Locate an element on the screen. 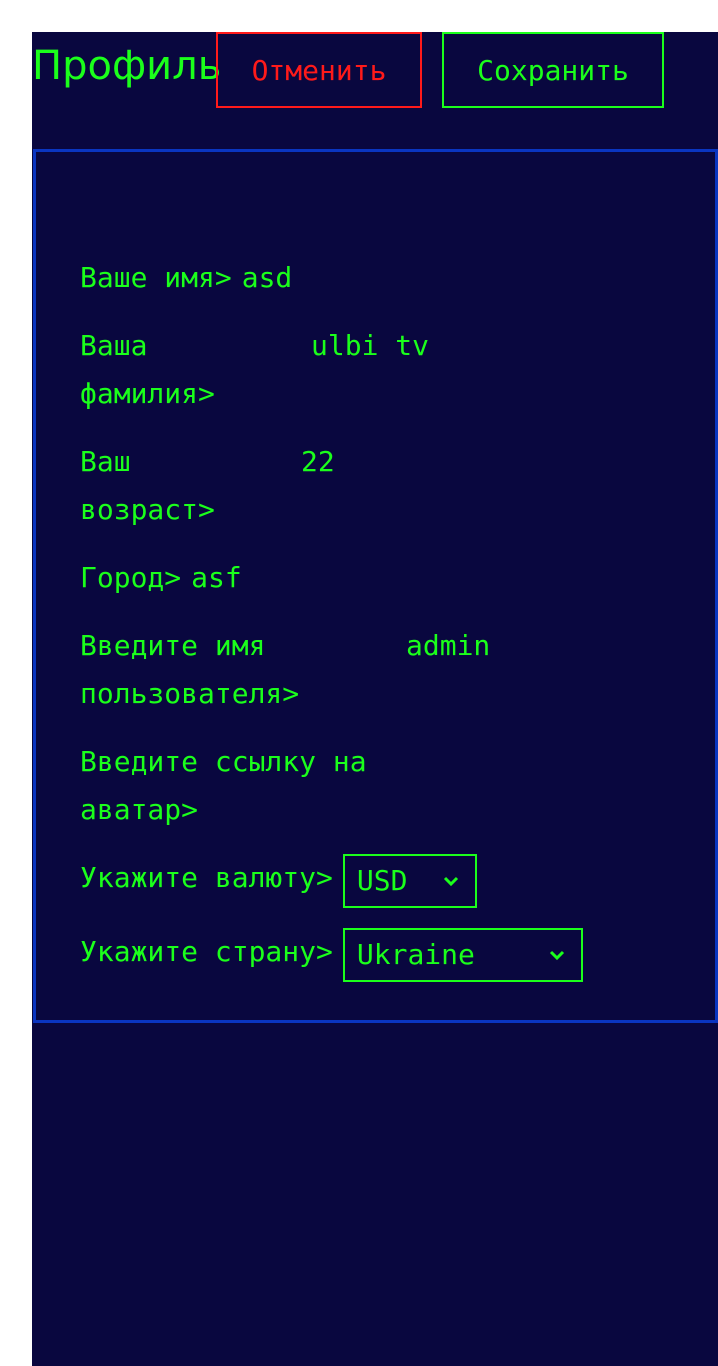  age-input: 22 is located at coordinates (318, 462).